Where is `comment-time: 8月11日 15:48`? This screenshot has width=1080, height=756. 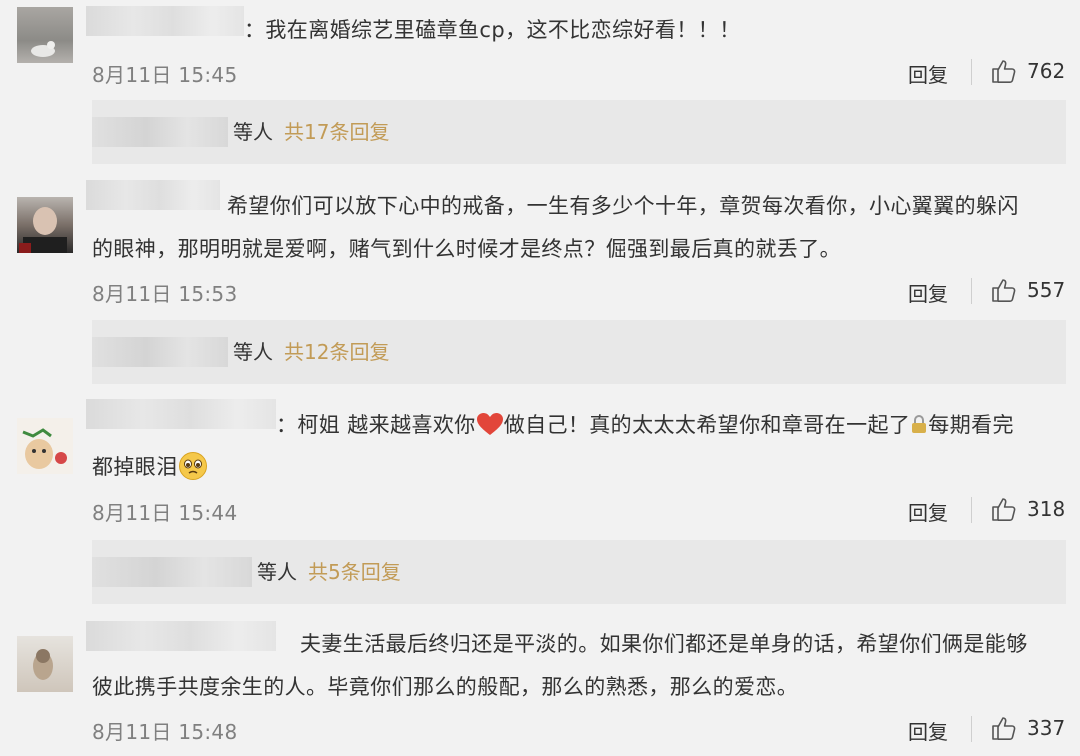
comment-time: 8月11日 15:48 is located at coordinates (165, 732).